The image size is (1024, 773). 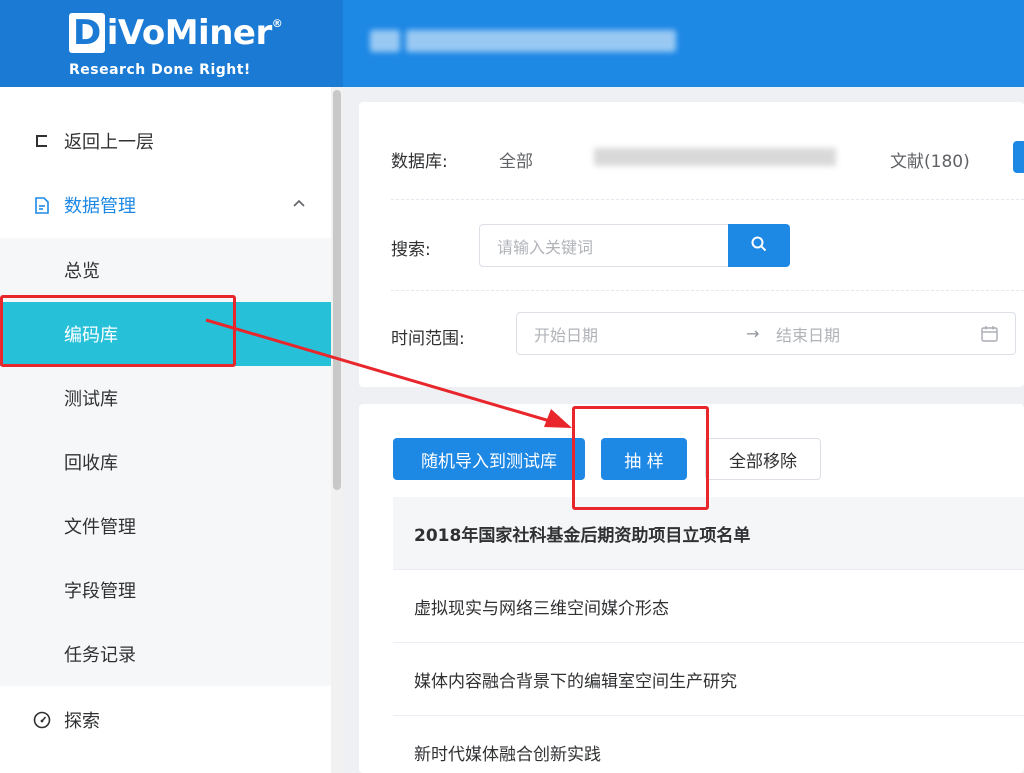 I want to click on search-icon, so click(x=759, y=246).